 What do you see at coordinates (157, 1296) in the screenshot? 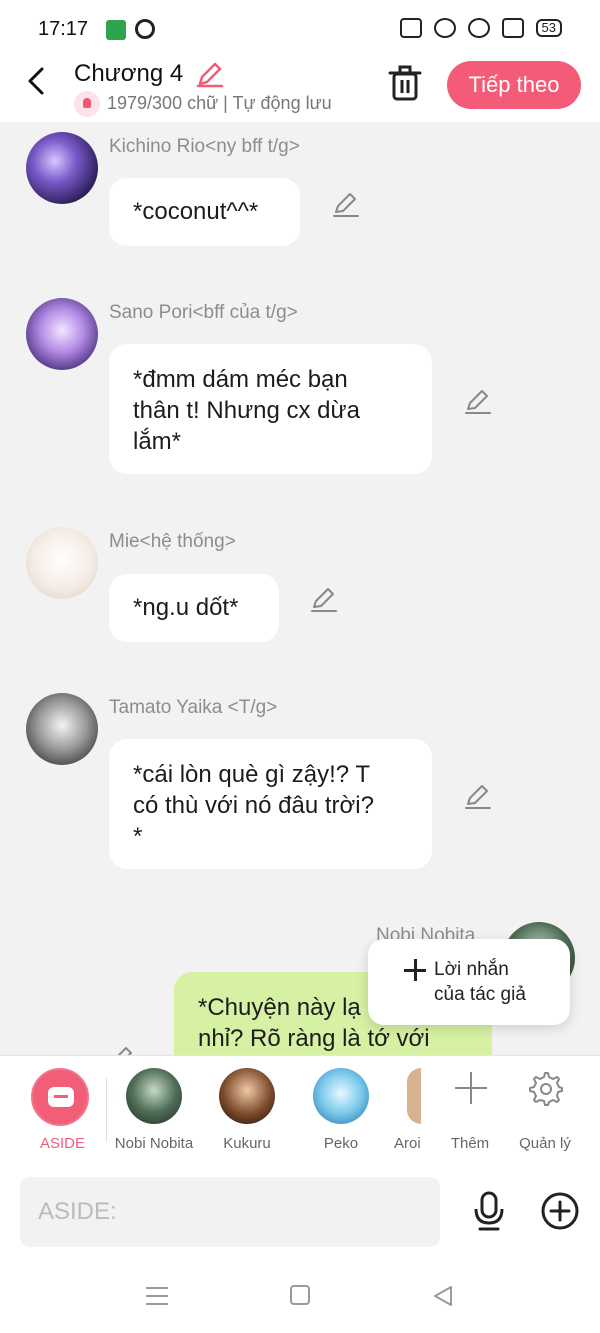
I see `menu-icon` at bounding box center [157, 1296].